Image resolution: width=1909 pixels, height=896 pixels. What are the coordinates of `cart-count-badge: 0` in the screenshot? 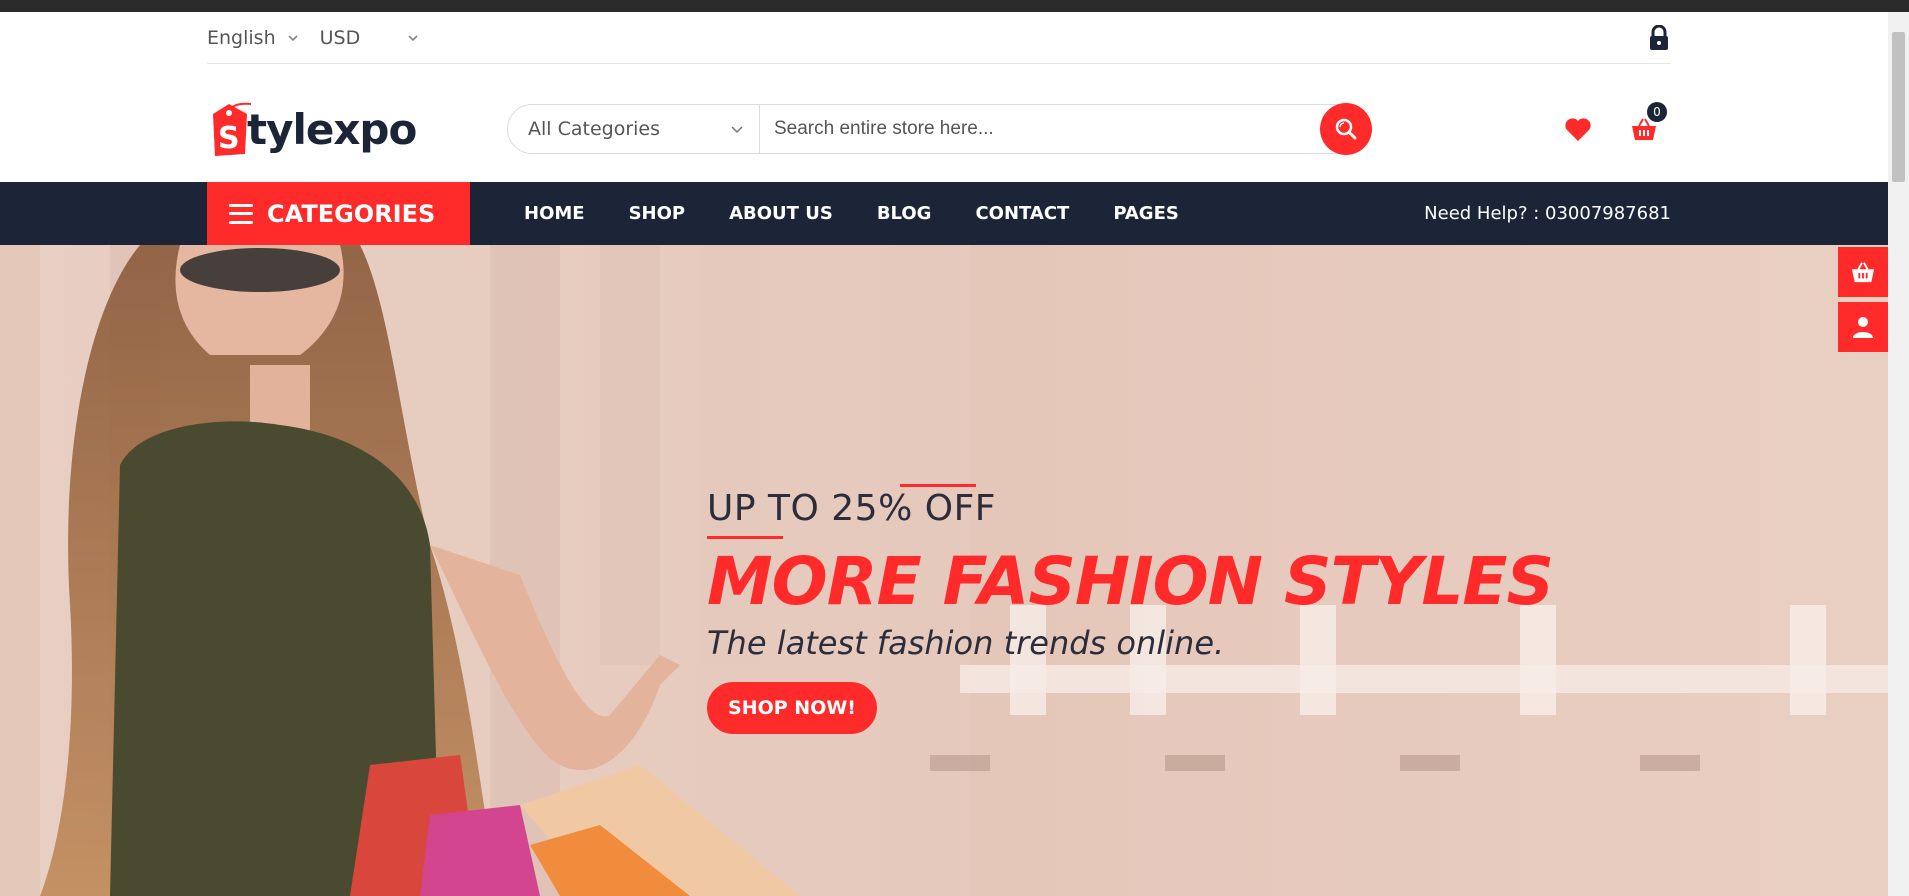 It's located at (1657, 112).